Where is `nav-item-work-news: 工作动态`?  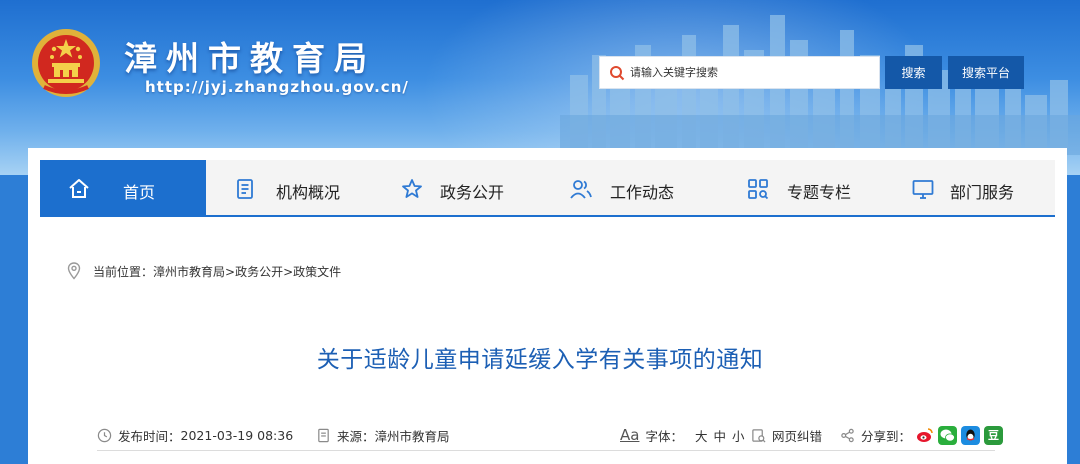 nav-item-work-news: 工作动态 is located at coordinates (626, 188).